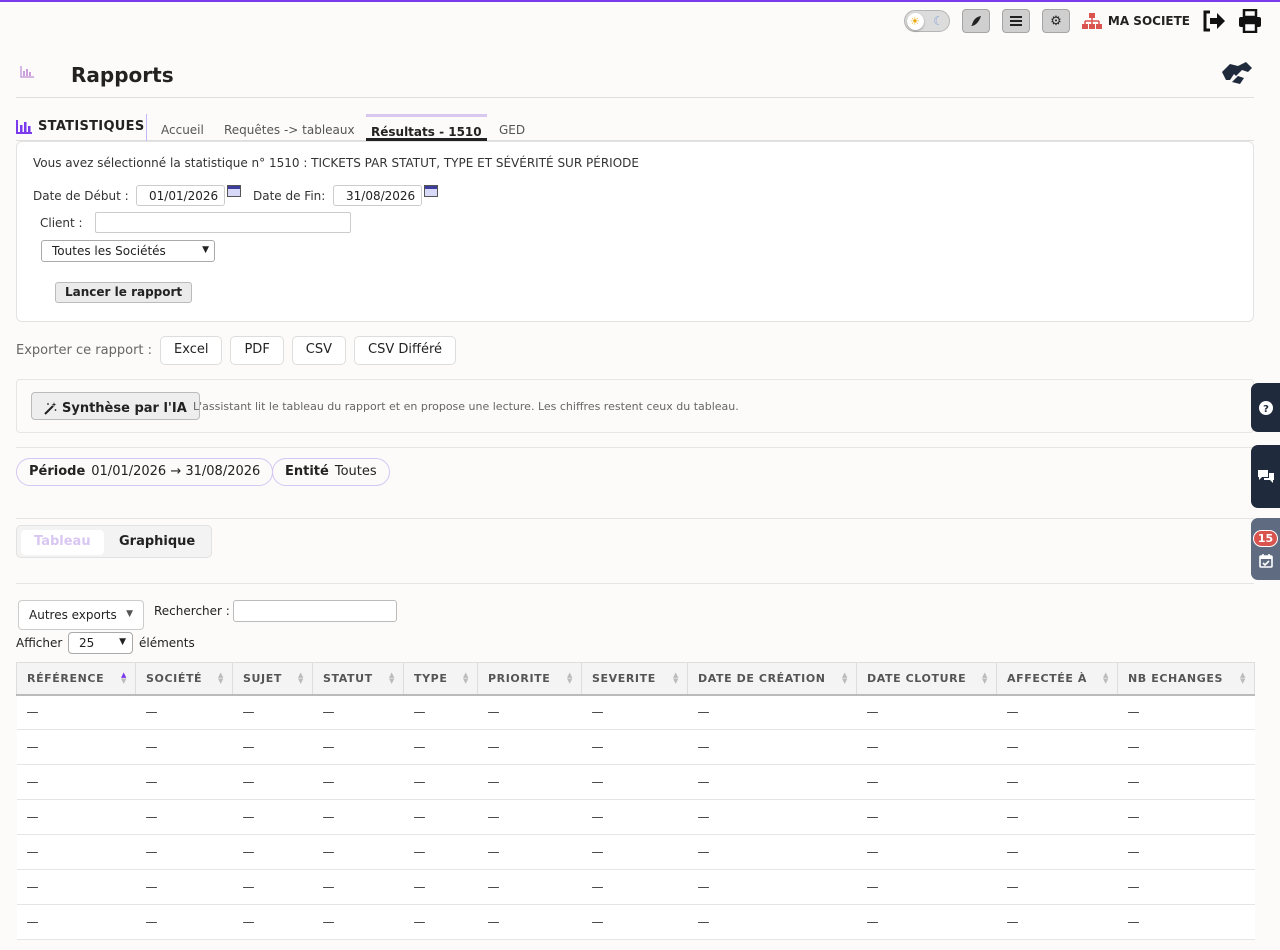 The width and height of the screenshot is (1280, 950). What do you see at coordinates (157, 542) in the screenshot?
I see `chart-view-button: Graphique` at bounding box center [157, 542].